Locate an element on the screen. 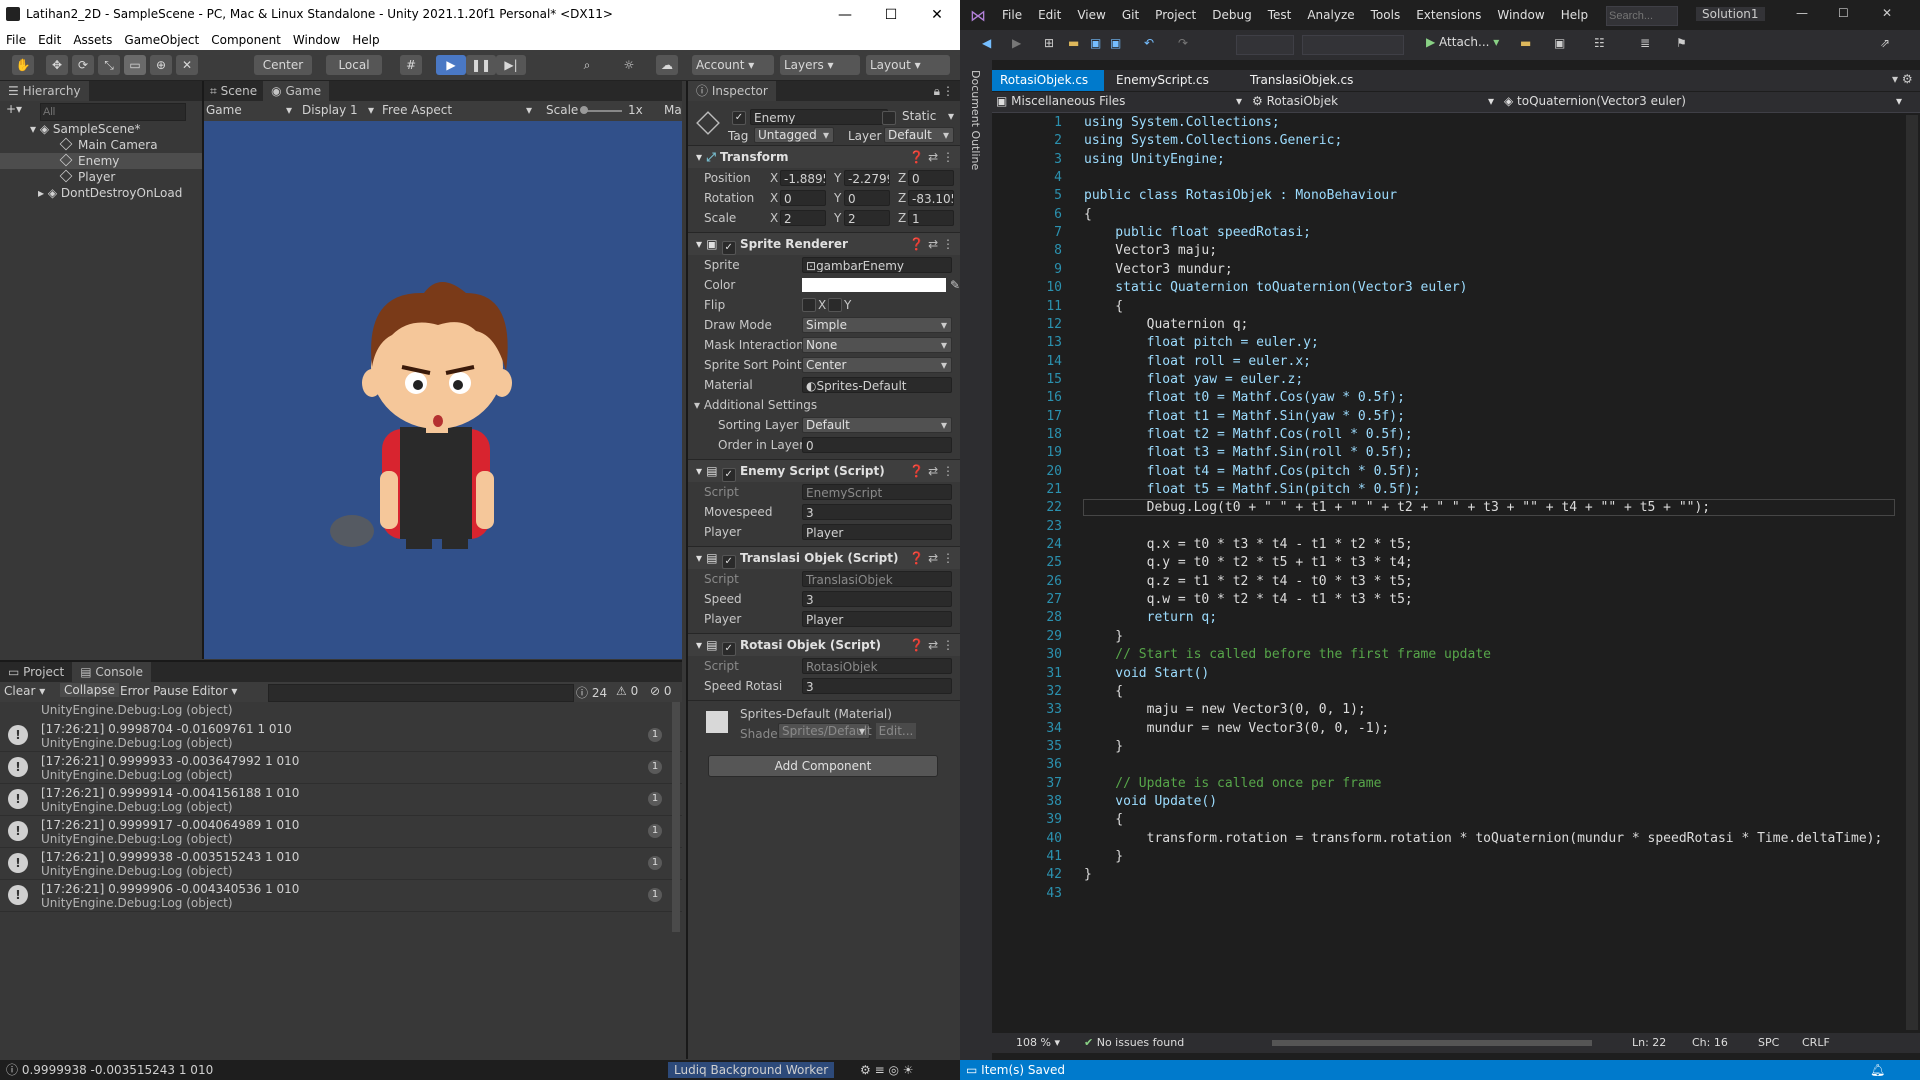 The width and height of the screenshot is (1920, 1080). scale-tool-icon: ⤡ is located at coordinates (109, 65).